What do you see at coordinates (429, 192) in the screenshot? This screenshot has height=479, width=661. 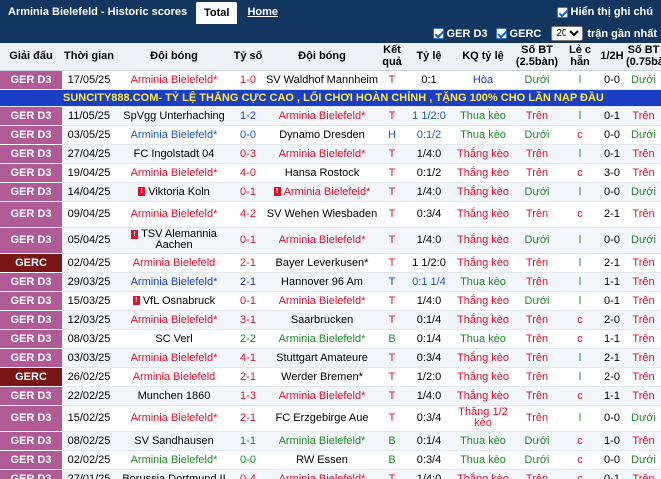 I see `odds: 1/4:0` at bounding box center [429, 192].